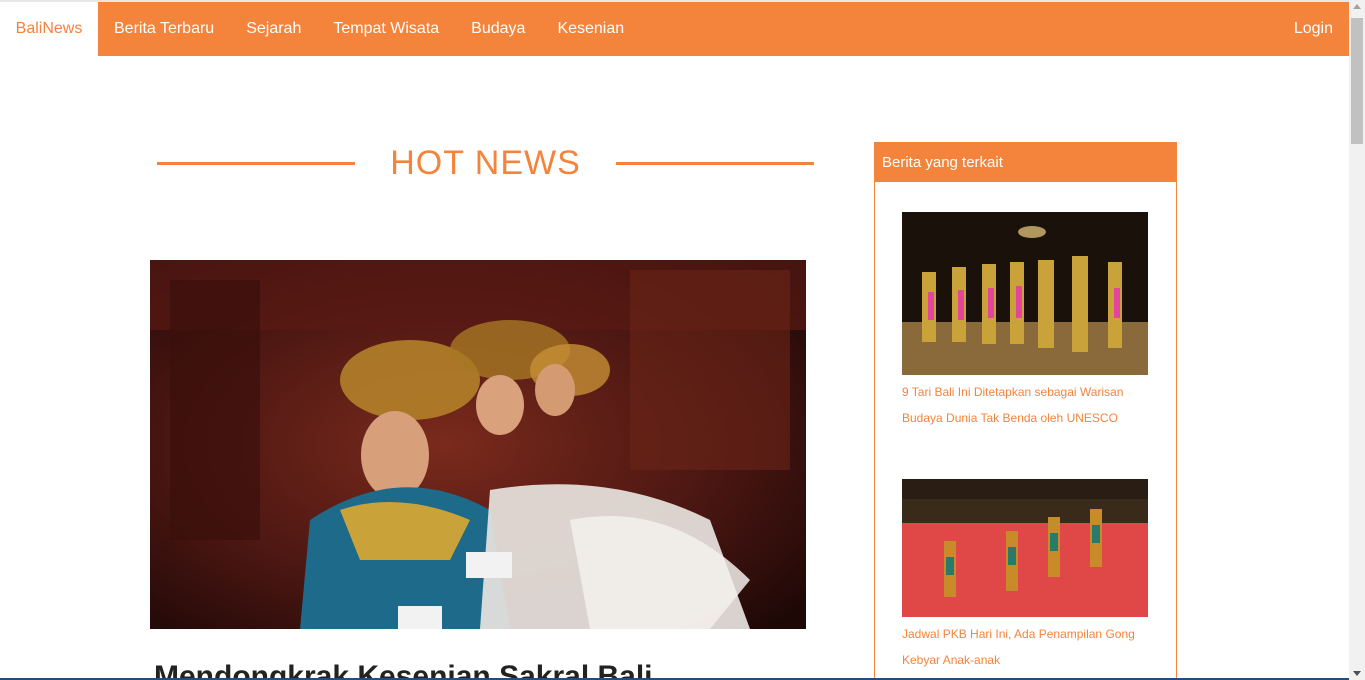  I want to click on section-title: HOT NEWS, so click(485, 162).